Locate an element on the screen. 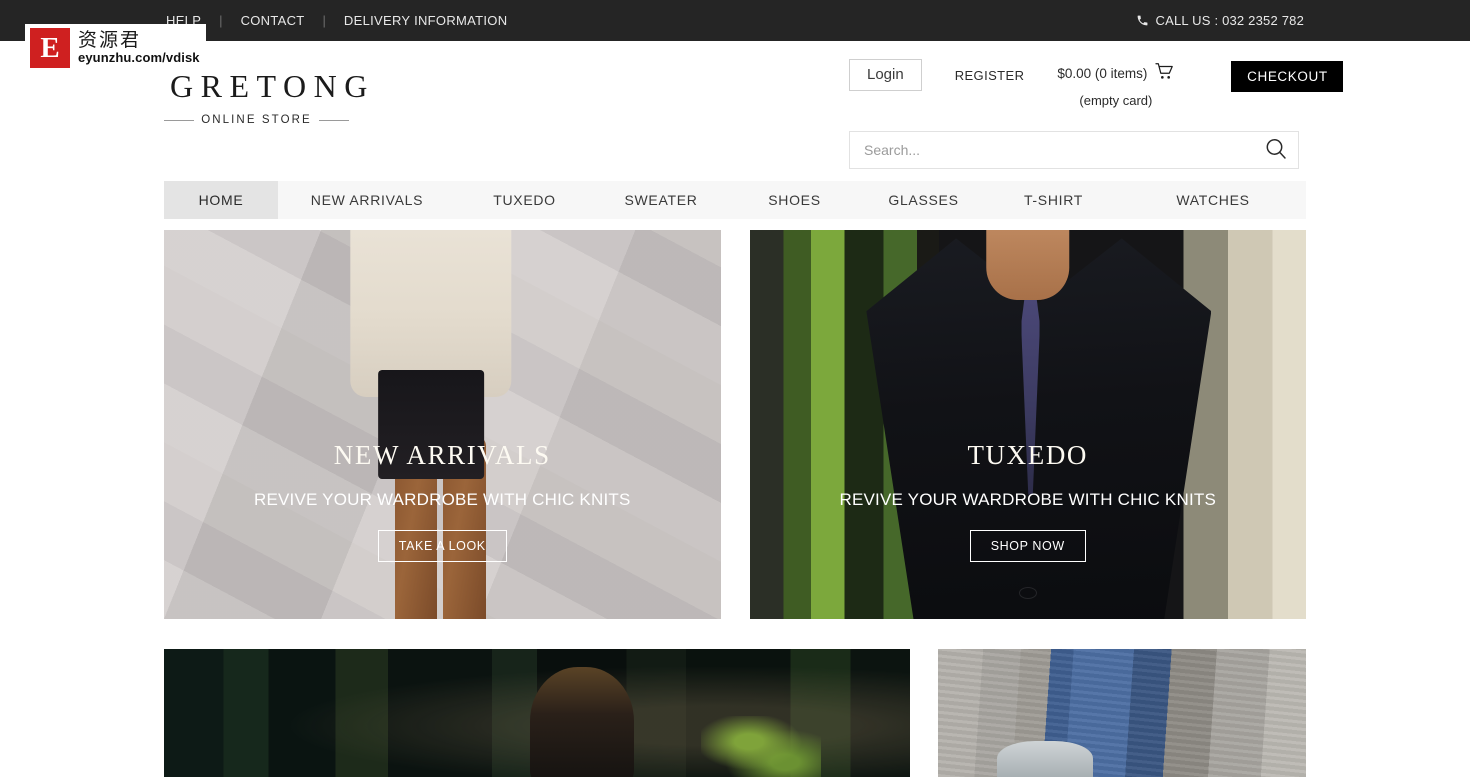 The width and height of the screenshot is (1470, 780). nav-item-home: HOME is located at coordinates (221, 200).